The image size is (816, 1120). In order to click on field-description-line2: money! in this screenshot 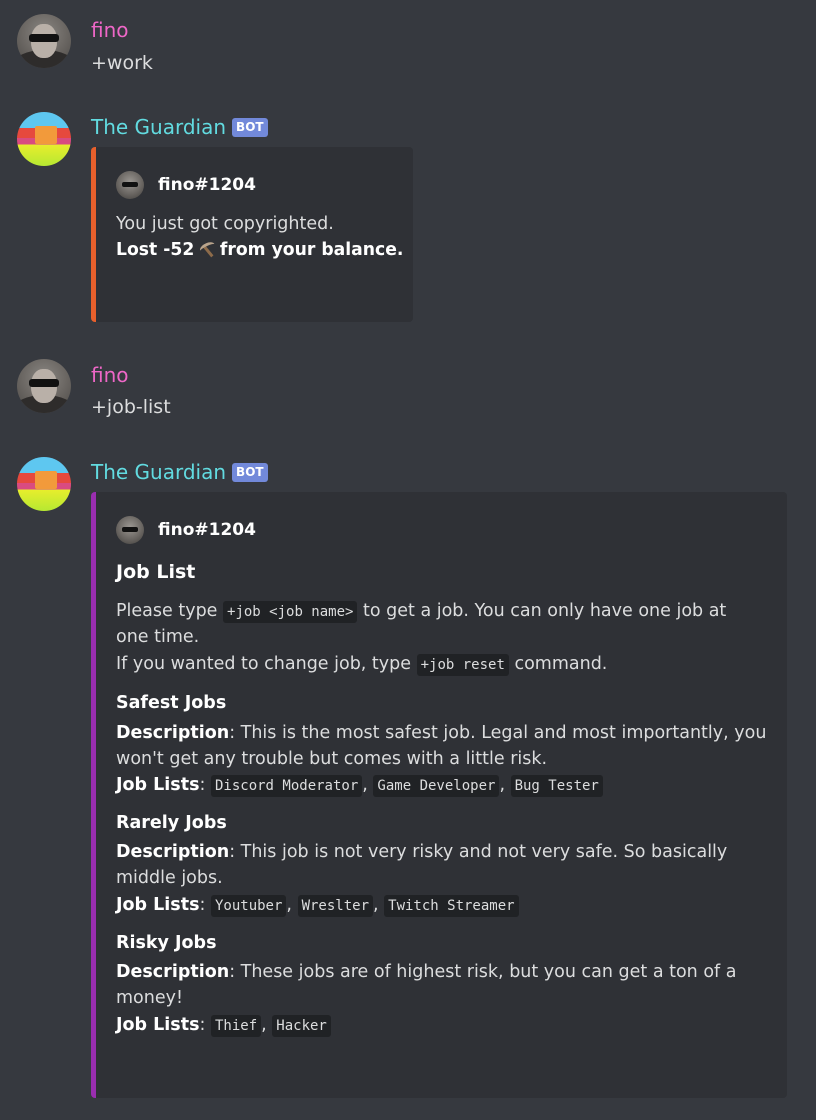, I will do `click(149, 998)`.